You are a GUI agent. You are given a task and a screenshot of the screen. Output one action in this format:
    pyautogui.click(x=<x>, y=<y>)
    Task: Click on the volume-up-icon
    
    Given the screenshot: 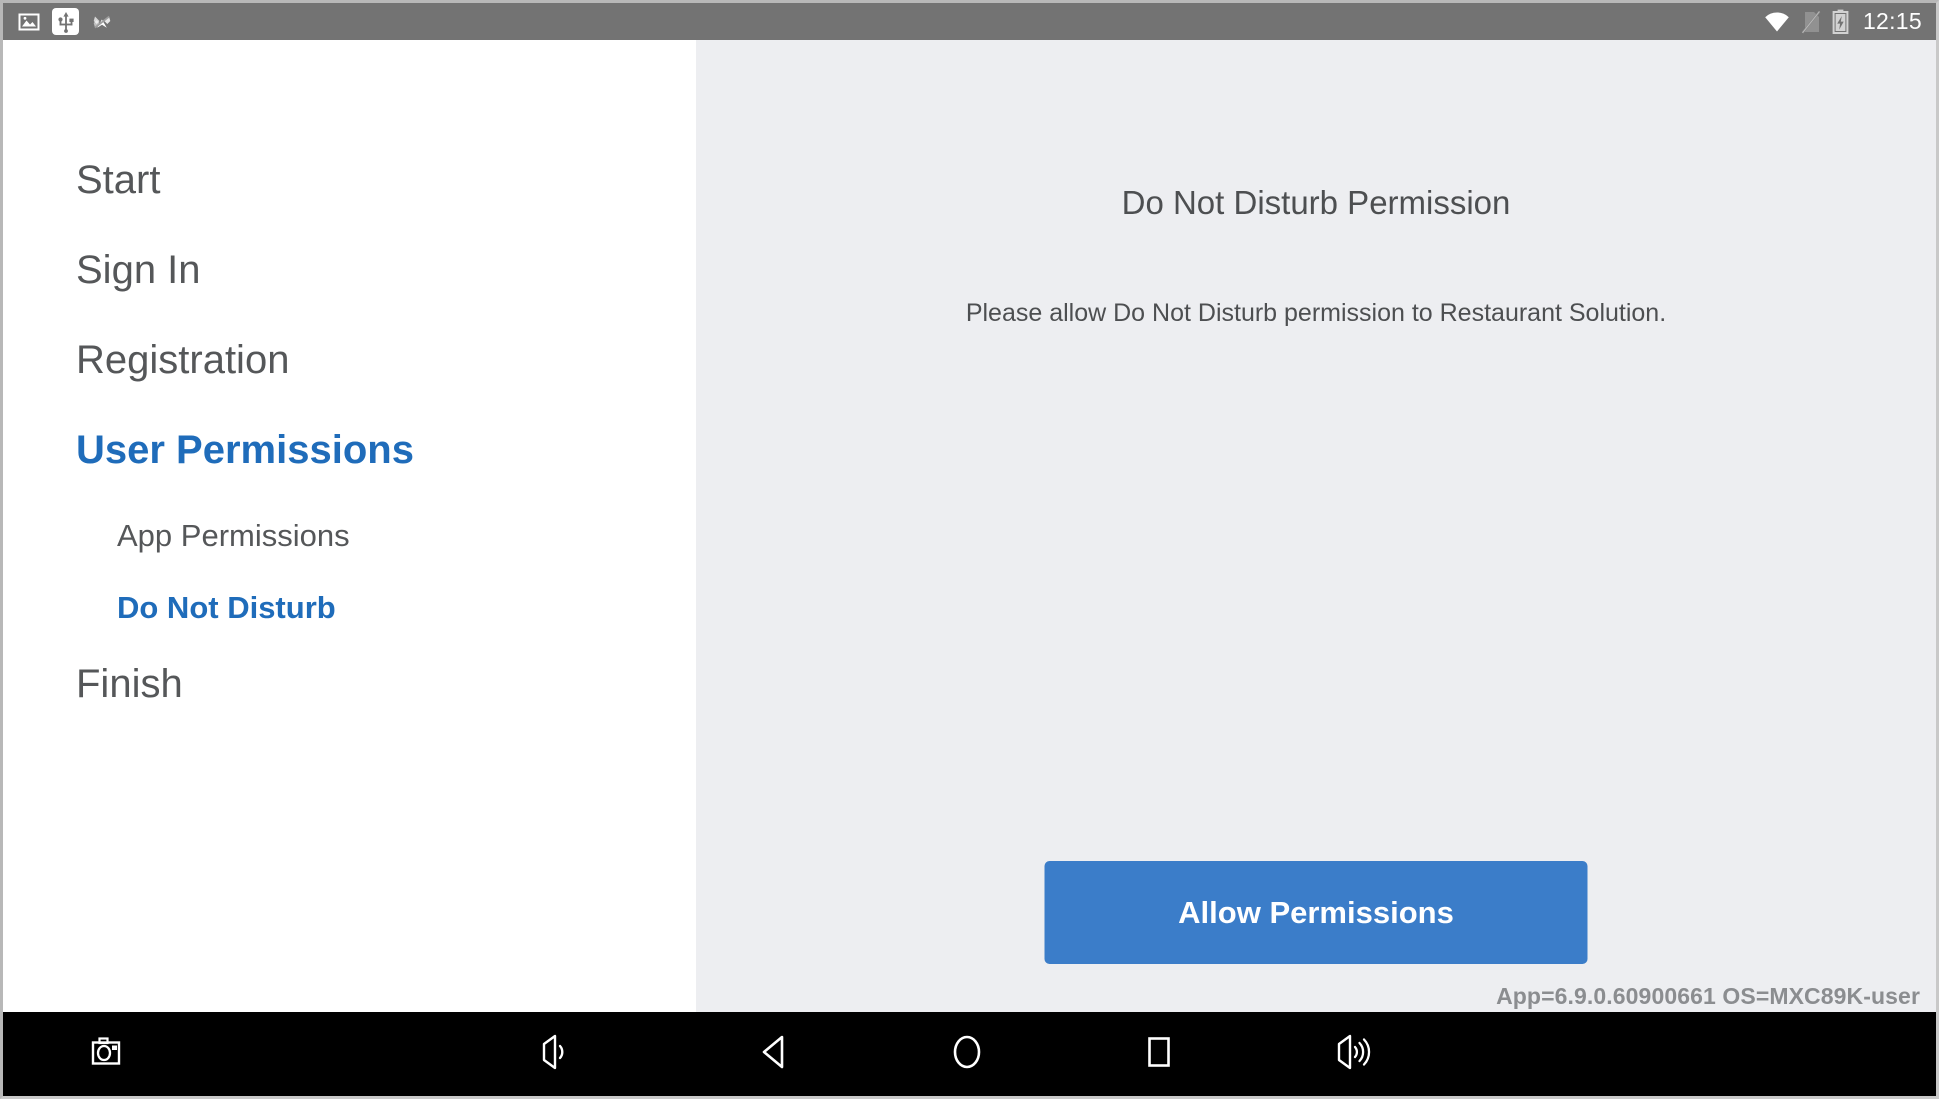 What is the action you would take?
    pyautogui.click(x=1355, y=1054)
    